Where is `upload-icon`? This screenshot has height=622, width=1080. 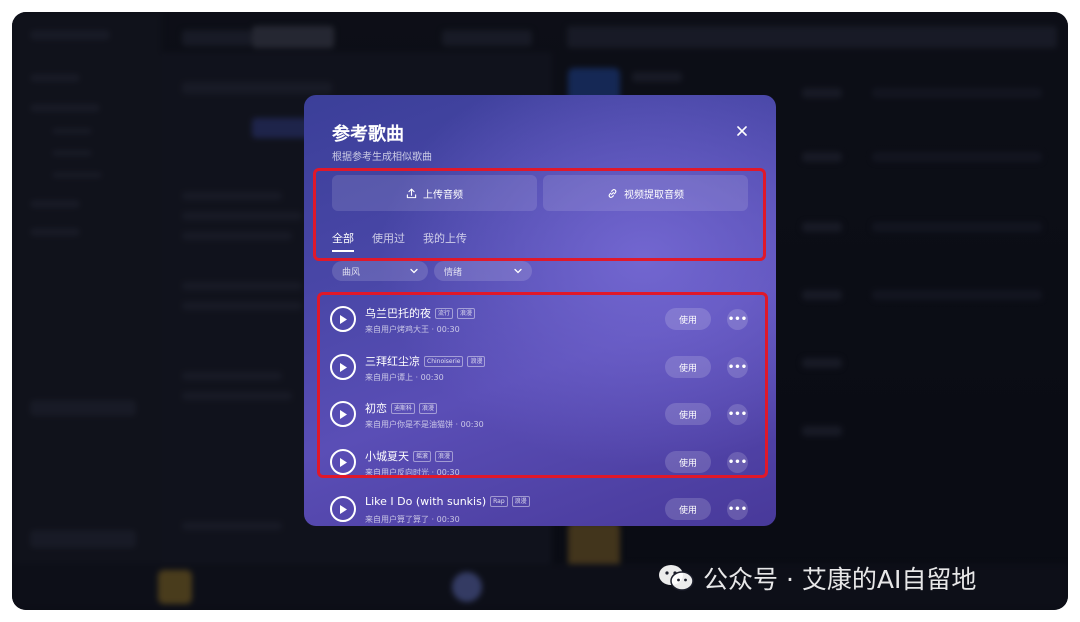
upload-icon is located at coordinates (411, 193).